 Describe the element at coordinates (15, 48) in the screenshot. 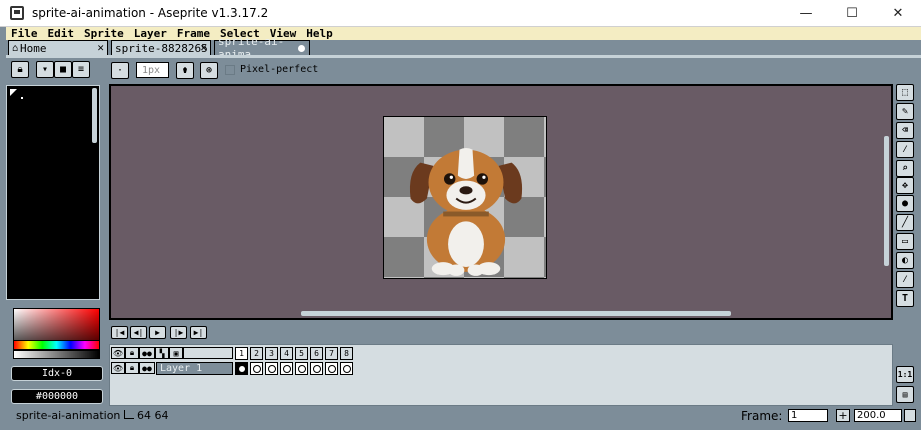

I see `home-icon: ⌂` at that location.